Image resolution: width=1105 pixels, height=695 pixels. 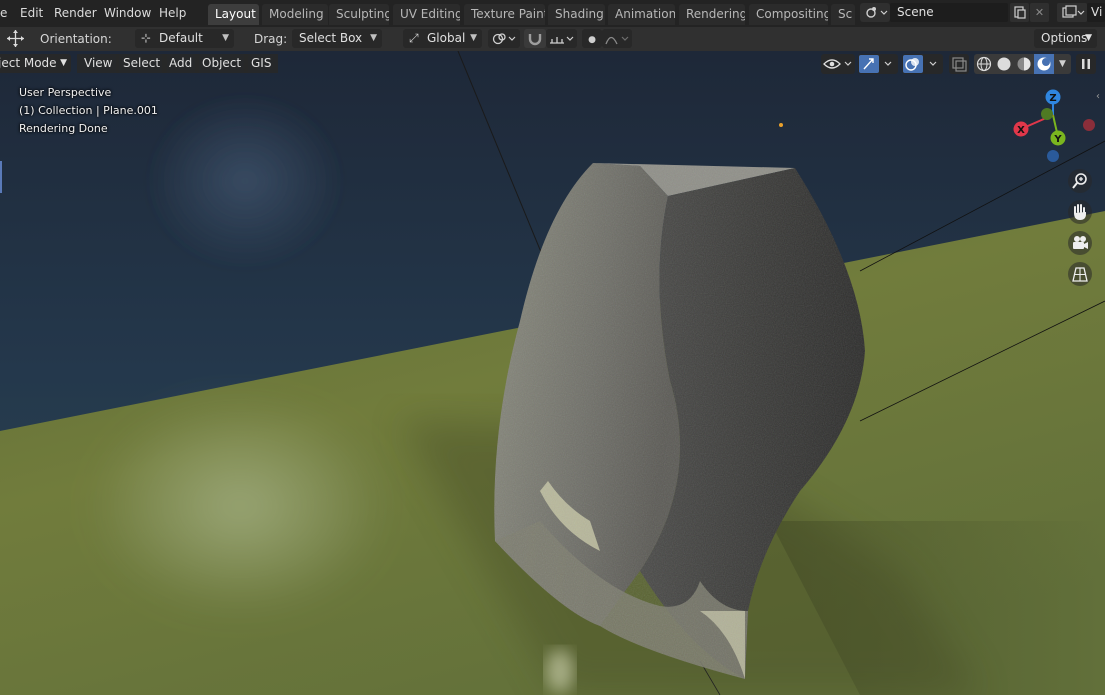 I want to click on shading-solid-button, so click(x=1004, y=64).